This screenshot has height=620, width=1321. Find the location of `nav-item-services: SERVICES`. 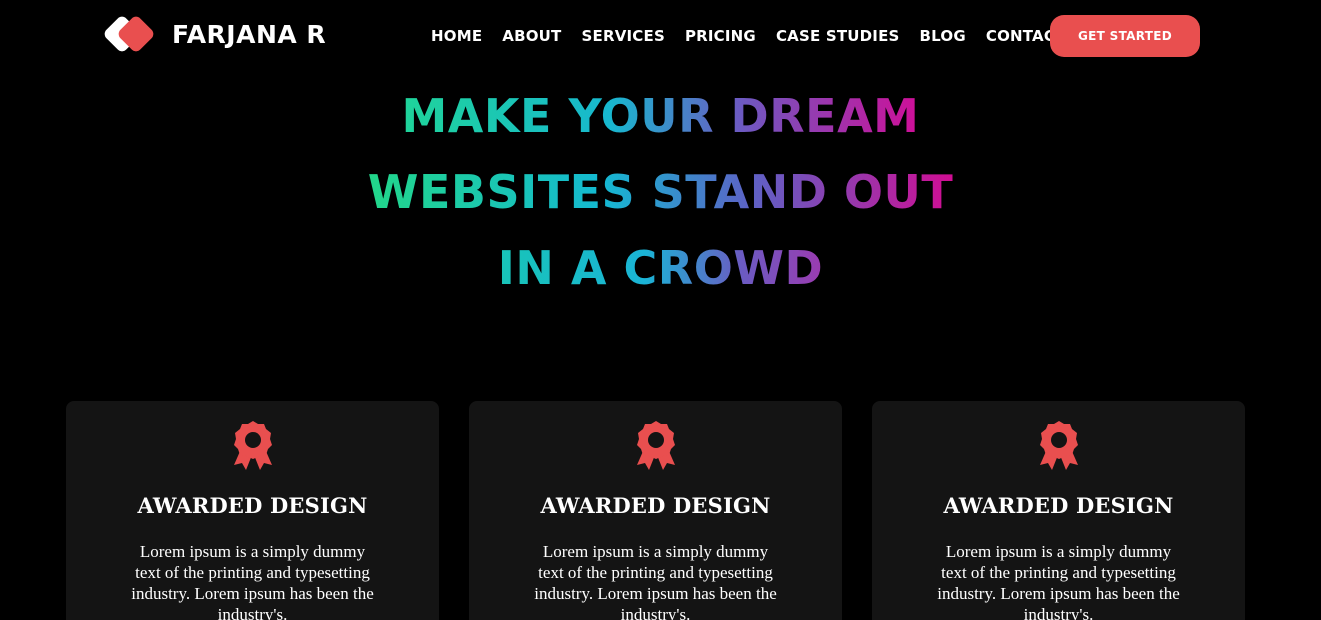

nav-item-services: SERVICES is located at coordinates (623, 36).